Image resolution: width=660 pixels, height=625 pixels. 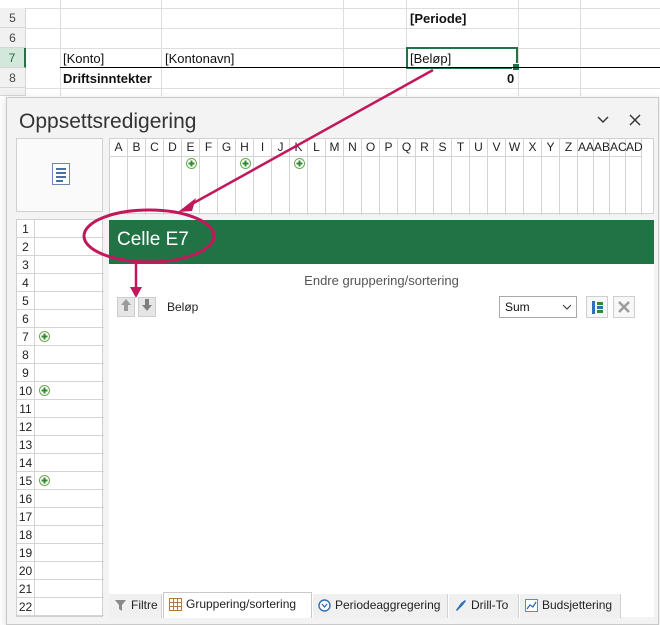 What do you see at coordinates (406, 147) in the screenshot?
I see `column-label: Q` at bounding box center [406, 147].